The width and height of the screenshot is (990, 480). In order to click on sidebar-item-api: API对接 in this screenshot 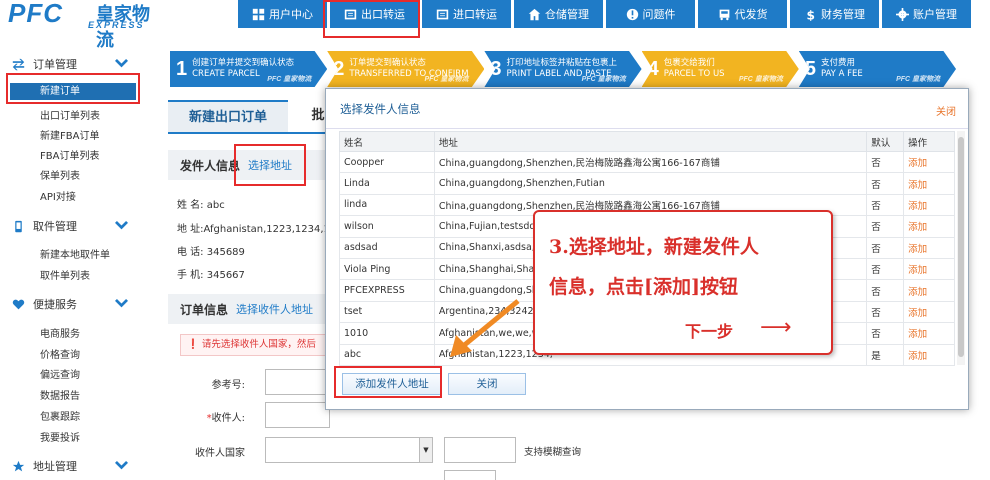, I will do `click(58, 195)`.